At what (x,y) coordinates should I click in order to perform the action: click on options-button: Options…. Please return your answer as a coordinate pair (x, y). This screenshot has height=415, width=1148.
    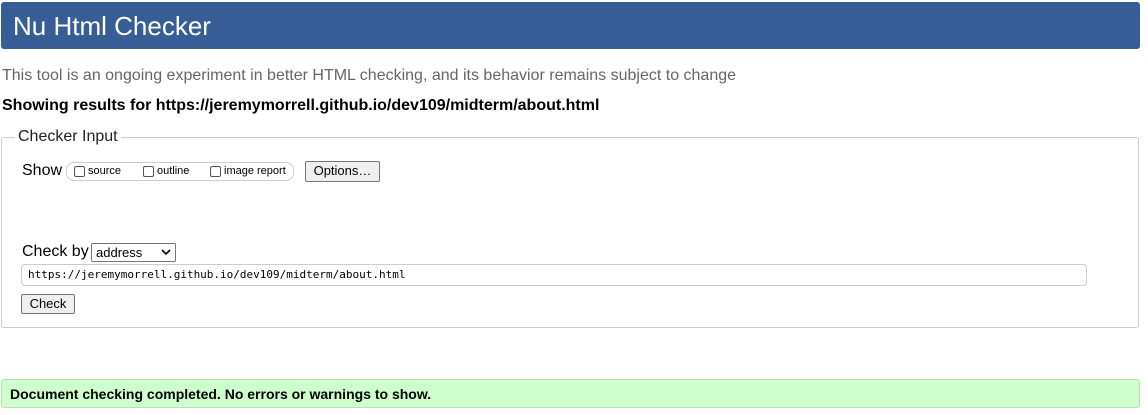
    Looking at the image, I should click on (342, 171).